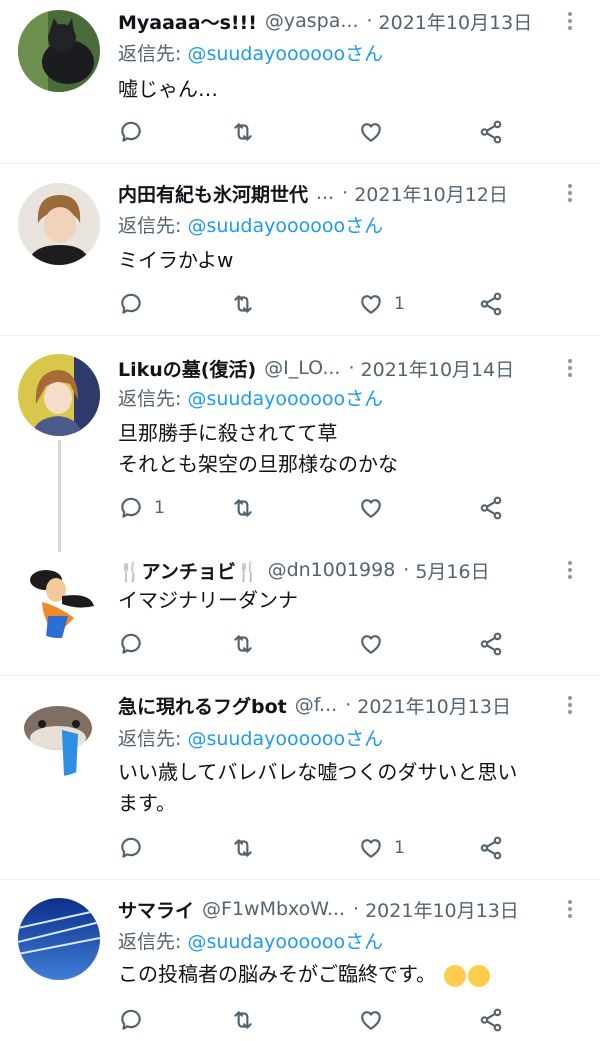  I want to click on pufferfish-avatar-image, so click(59, 735).